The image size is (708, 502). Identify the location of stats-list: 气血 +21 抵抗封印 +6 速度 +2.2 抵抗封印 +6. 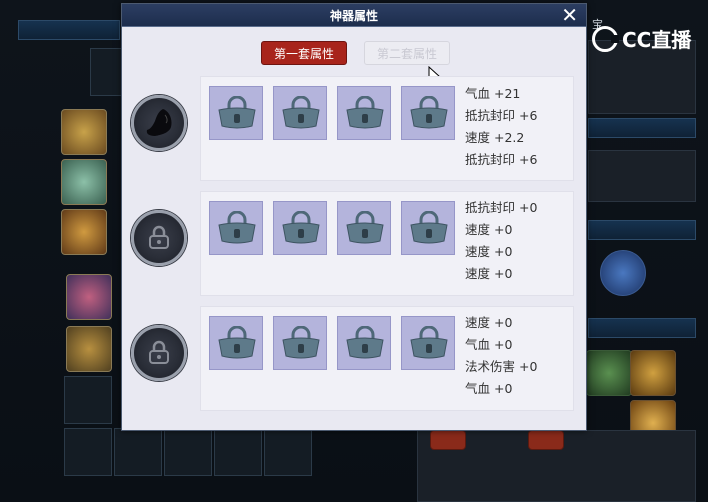
(525, 127).